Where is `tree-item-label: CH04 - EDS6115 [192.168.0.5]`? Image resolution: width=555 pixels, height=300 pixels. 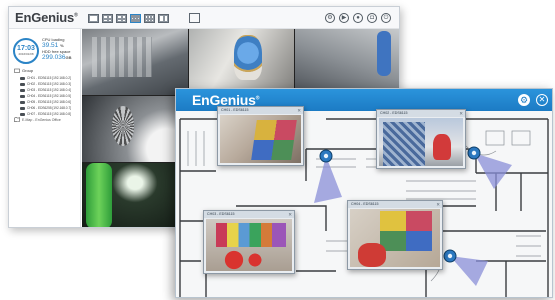 tree-item-label: CH04 - EDS6115 [192.168.0.5] is located at coordinates (49, 96).